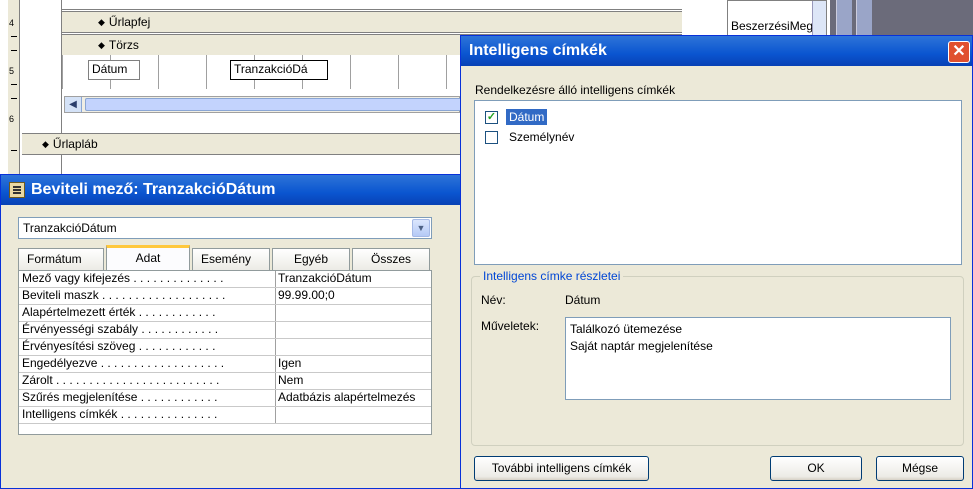 Image resolution: width=973 pixels, height=489 pixels. Describe the element at coordinates (901, 20) in the screenshot. I see `background-window` at that location.